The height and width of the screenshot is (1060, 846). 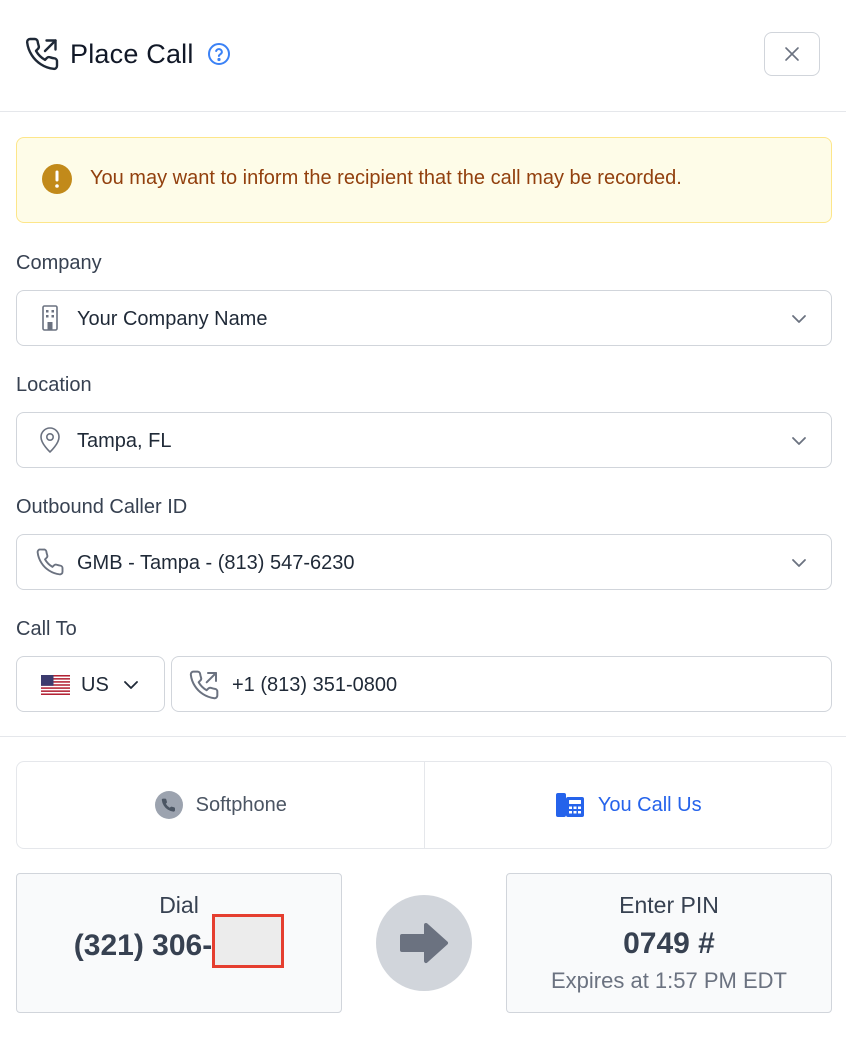 What do you see at coordinates (50, 440) in the screenshot?
I see `map-pin-icon` at bounding box center [50, 440].